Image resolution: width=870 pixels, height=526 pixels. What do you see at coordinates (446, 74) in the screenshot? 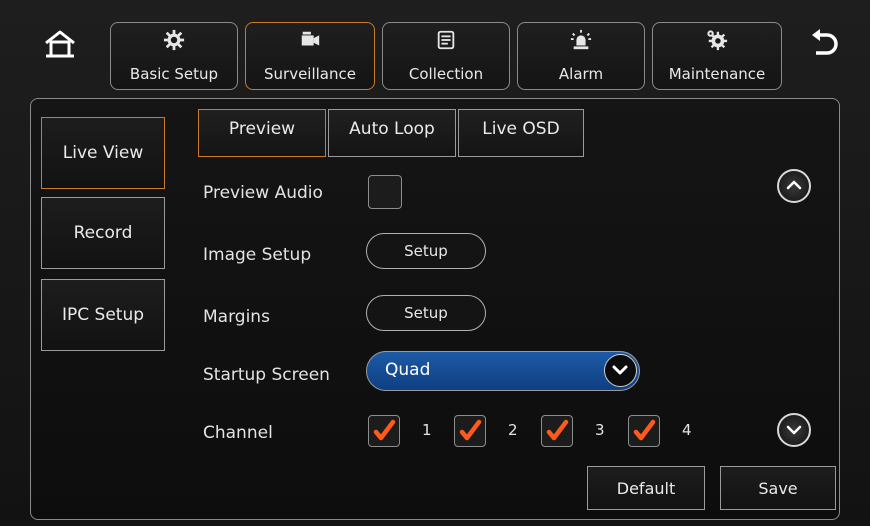
I see `tab-label: Collection` at bounding box center [446, 74].